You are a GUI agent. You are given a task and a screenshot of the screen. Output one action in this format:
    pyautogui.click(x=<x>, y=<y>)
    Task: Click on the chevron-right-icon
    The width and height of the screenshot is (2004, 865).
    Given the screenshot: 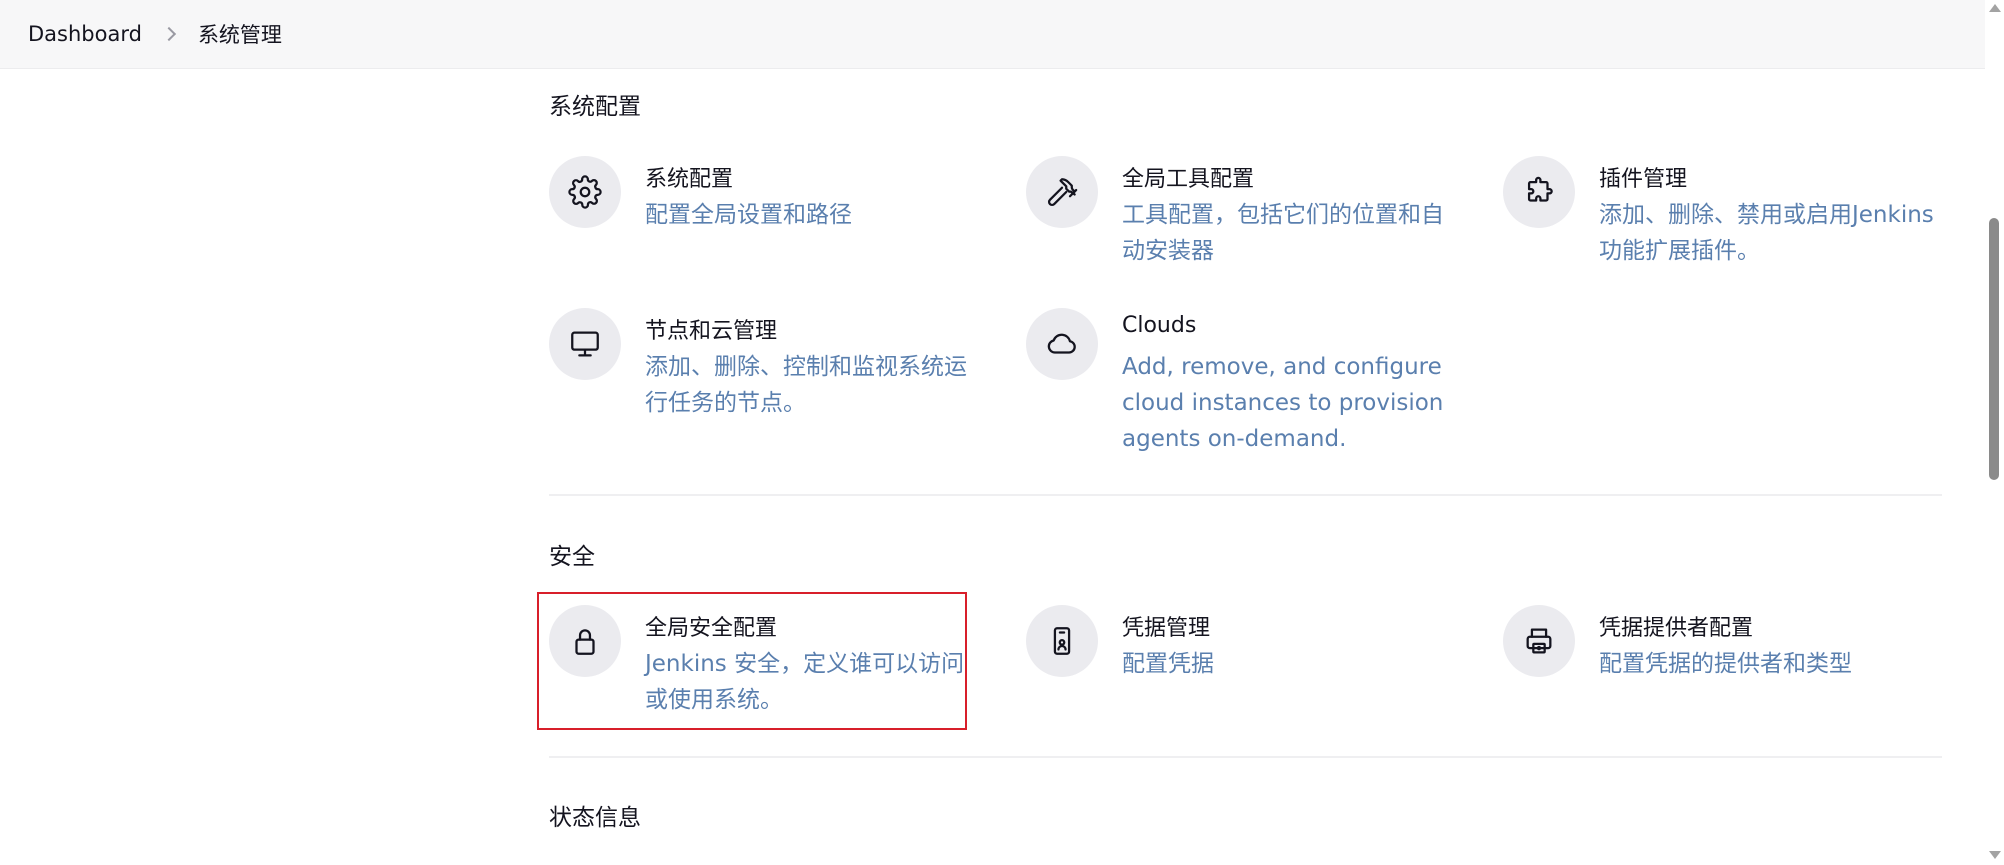 What is the action you would take?
    pyautogui.click(x=169, y=34)
    